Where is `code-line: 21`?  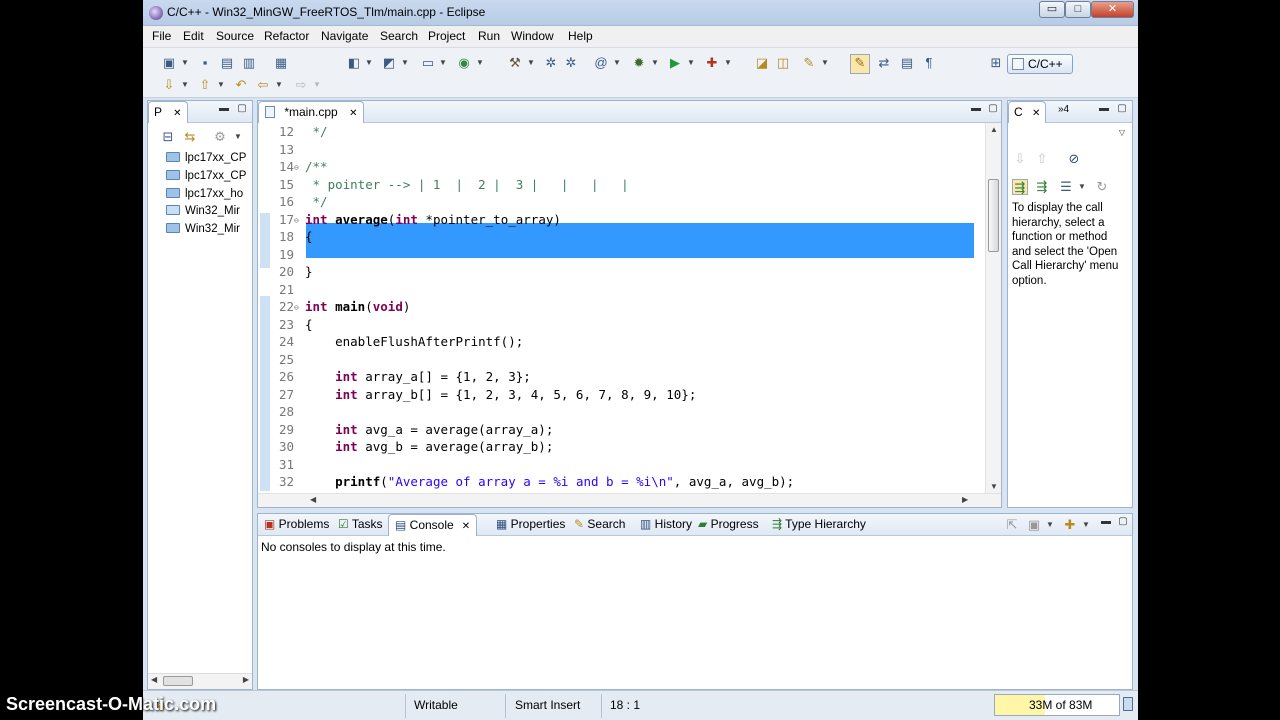 code-line: 21 is located at coordinates (622, 290).